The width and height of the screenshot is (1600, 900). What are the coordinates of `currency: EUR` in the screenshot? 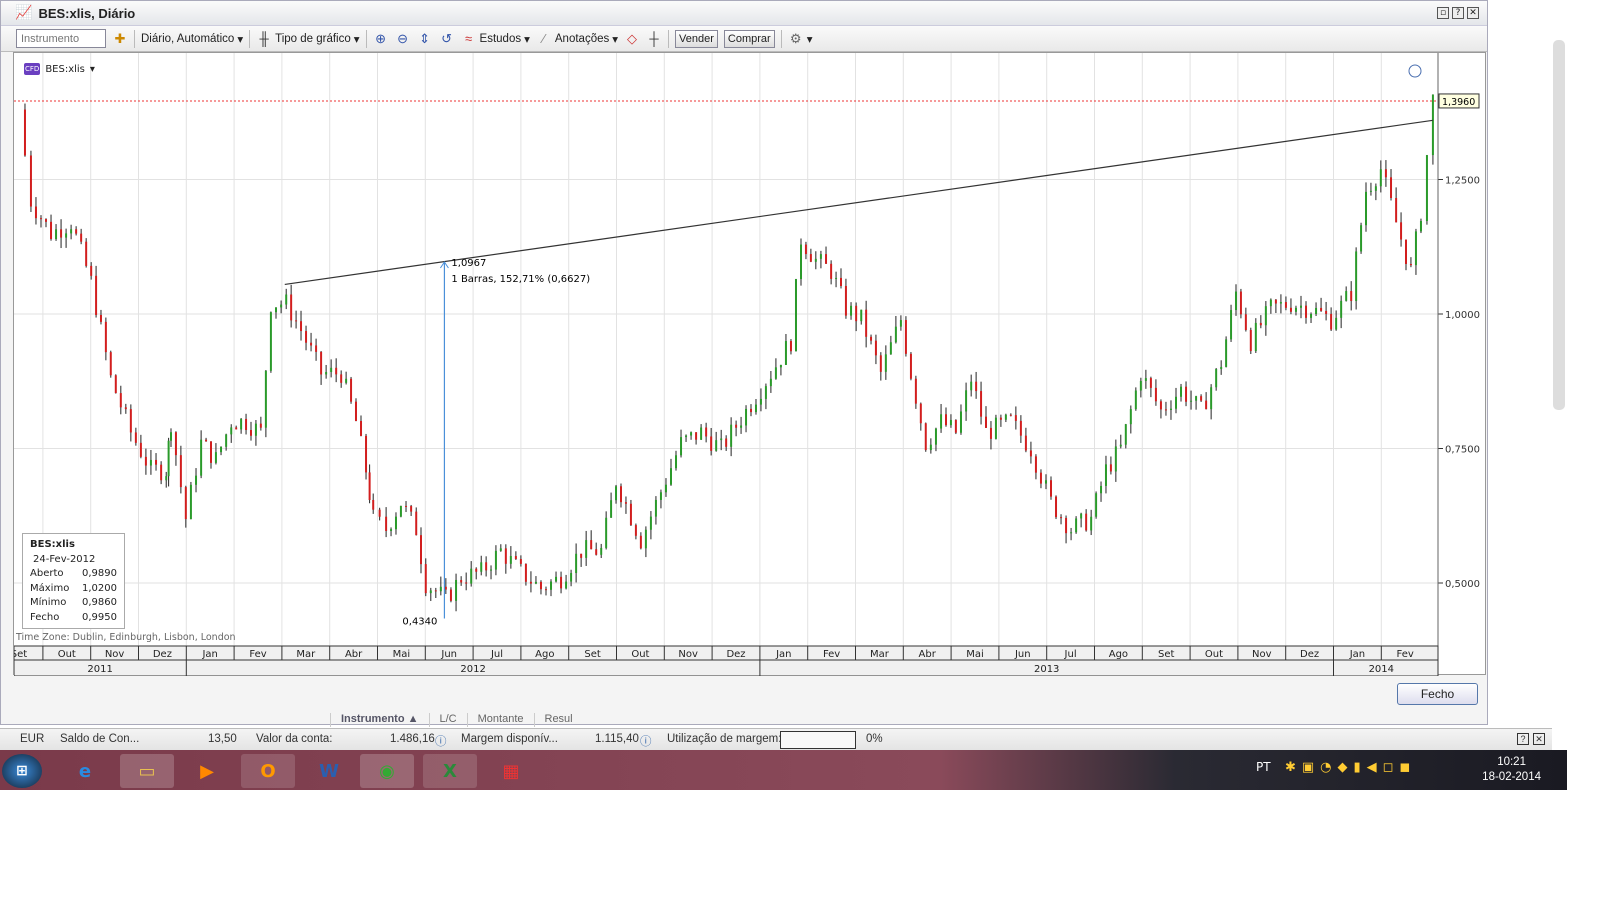 It's located at (32, 739).